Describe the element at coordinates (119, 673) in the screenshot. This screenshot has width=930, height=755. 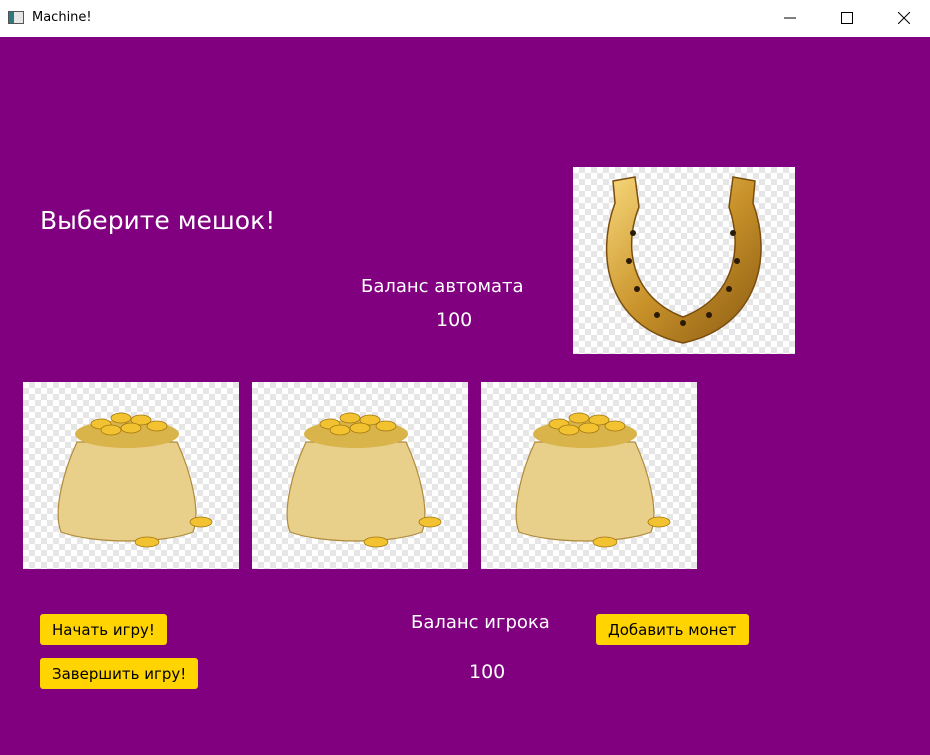
I see `finish-game-button: Завершить игру!` at that location.